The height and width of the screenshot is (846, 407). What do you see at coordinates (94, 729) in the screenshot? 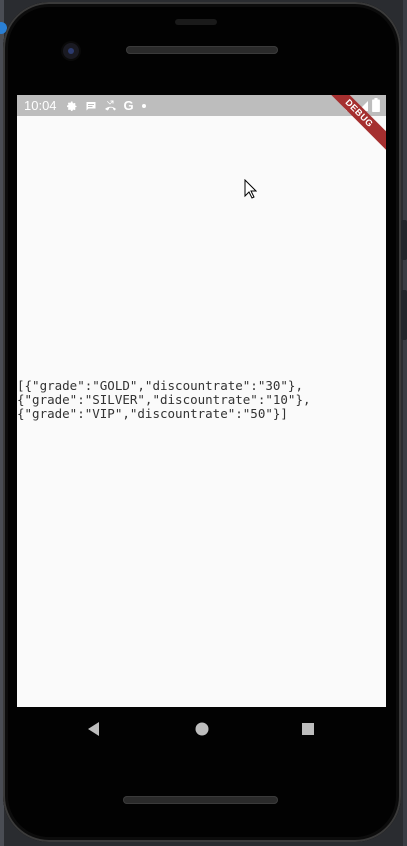
I see `back-icon` at bounding box center [94, 729].